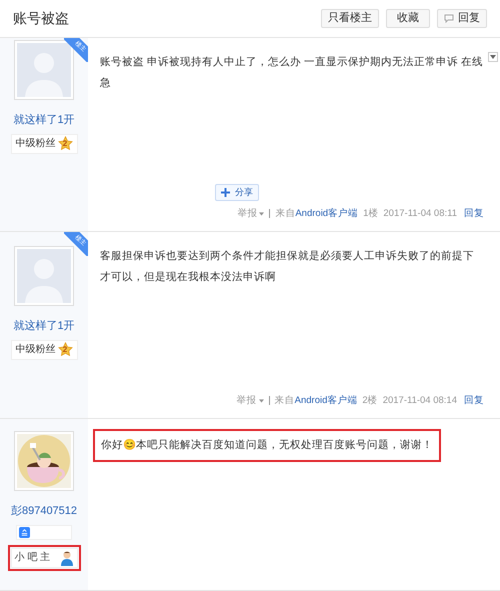 The image size is (500, 591). Describe the element at coordinates (408, 18) in the screenshot. I see `toolbar-button: 收藏` at that location.